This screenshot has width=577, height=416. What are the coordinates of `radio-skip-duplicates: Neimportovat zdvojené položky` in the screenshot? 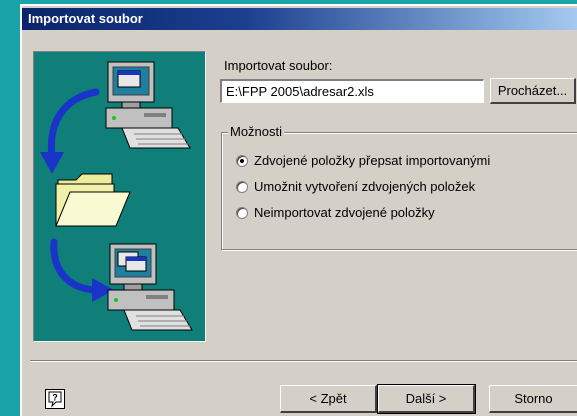 It's located at (335, 212).